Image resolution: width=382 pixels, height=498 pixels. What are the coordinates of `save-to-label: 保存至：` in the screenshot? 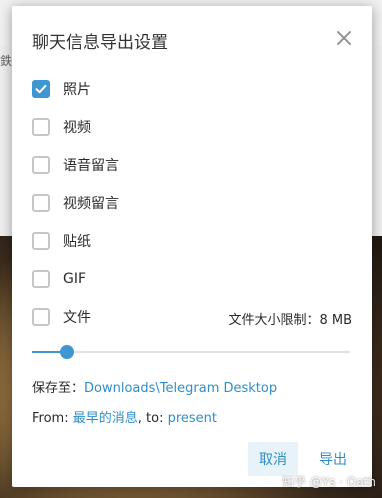 It's located at (58, 388).